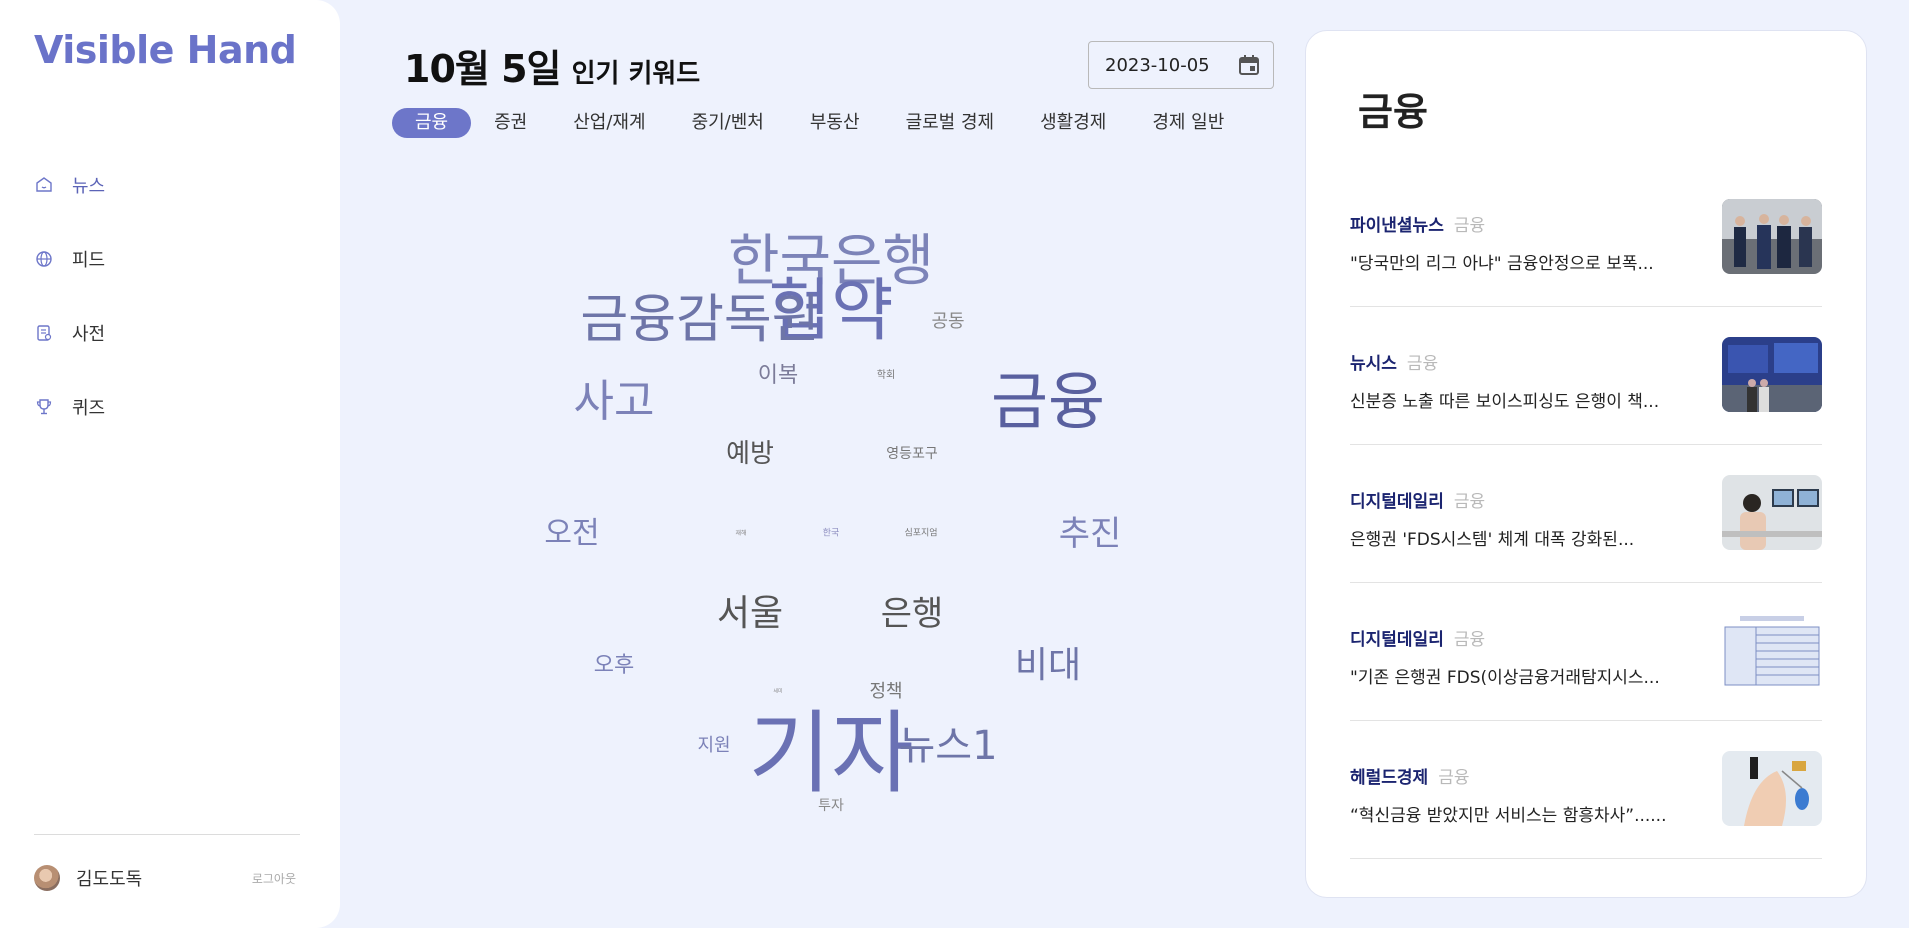 Image resolution: width=1909 pixels, height=928 pixels. What do you see at coordinates (167, 834) in the screenshot?
I see `sidebar-divider` at bounding box center [167, 834].